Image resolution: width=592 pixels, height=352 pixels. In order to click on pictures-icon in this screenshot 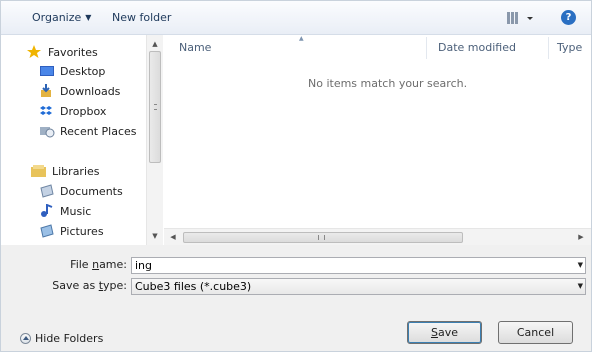, I will do `click(47, 231)`.